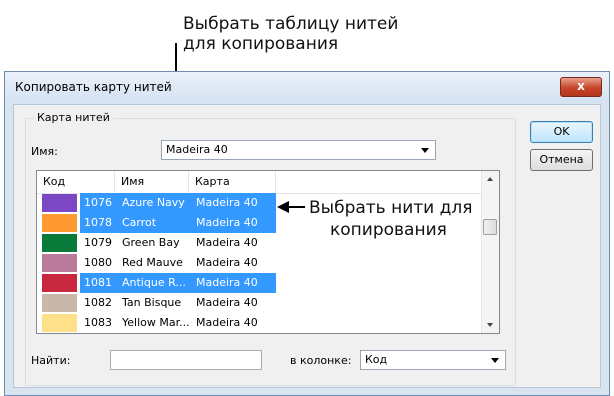 This screenshot has width=614, height=396. What do you see at coordinates (98, 222) in the screenshot?
I see `cell-code: 1078` at bounding box center [98, 222].